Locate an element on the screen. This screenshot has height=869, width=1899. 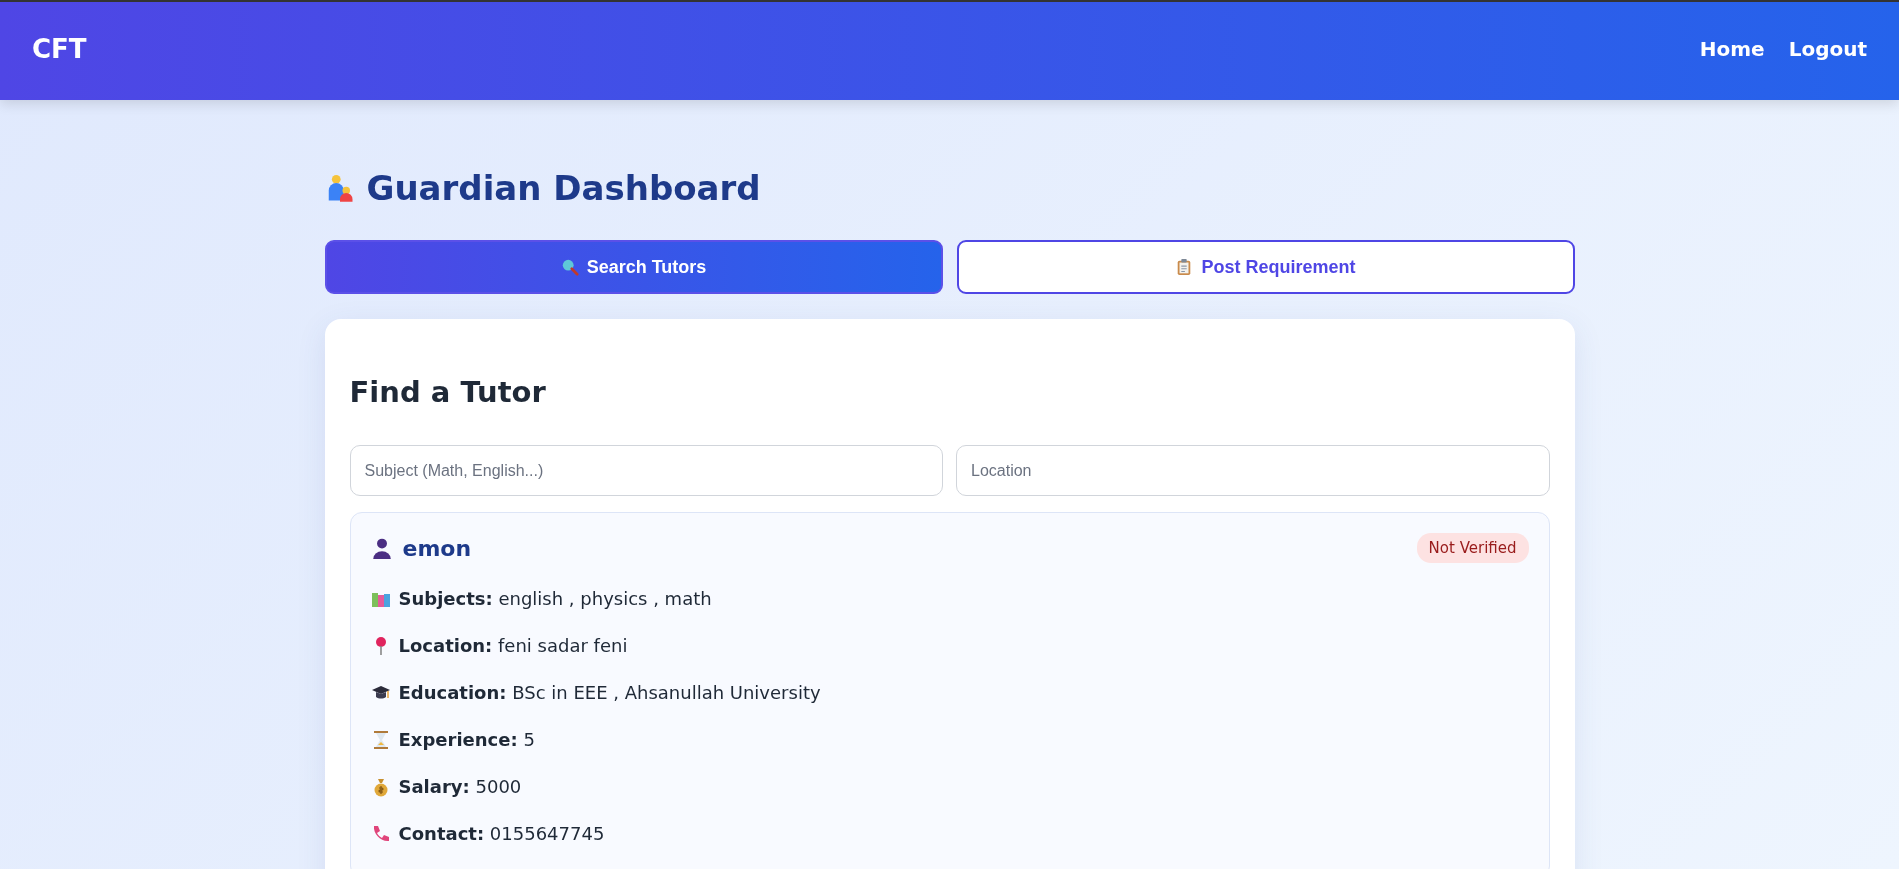
detail-text: Experience: 5 is located at coordinates (466, 739).